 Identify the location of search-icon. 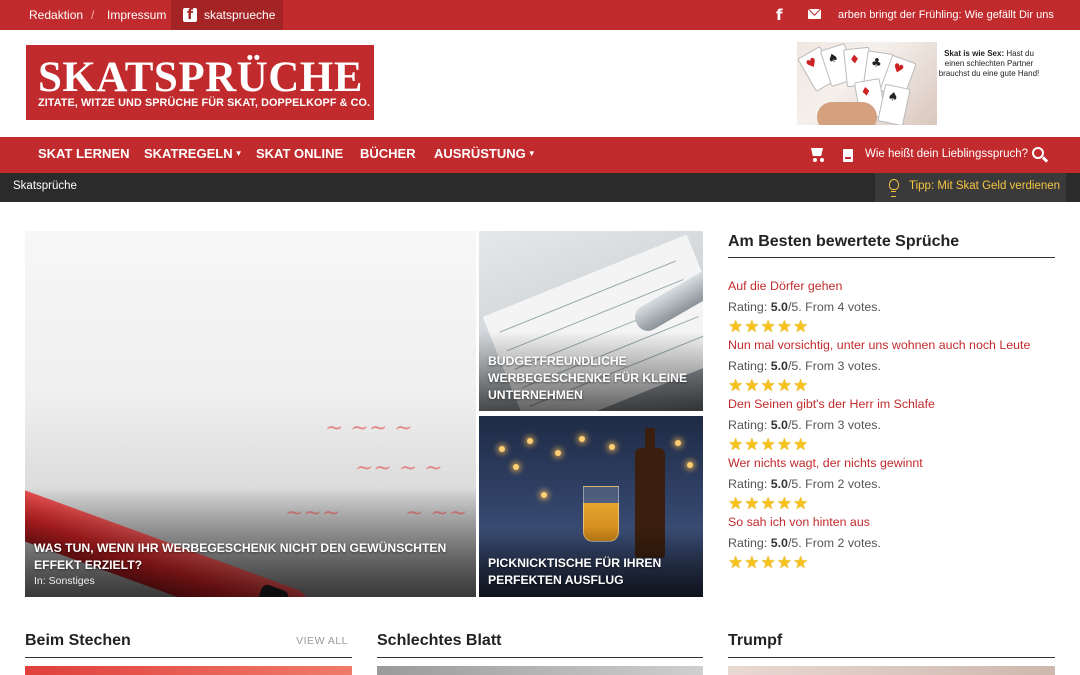
(1038, 153).